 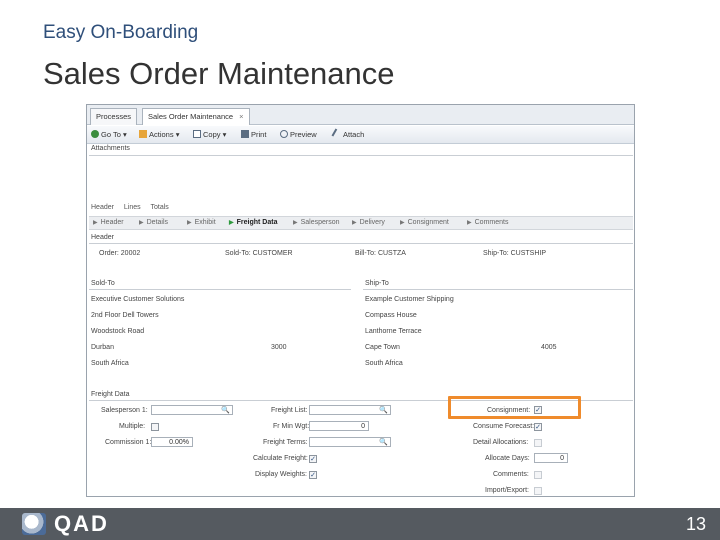 What do you see at coordinates (110, 148) in the screenshot?
I see `attachments-label: Attachments` at bounding box center [110, 148].